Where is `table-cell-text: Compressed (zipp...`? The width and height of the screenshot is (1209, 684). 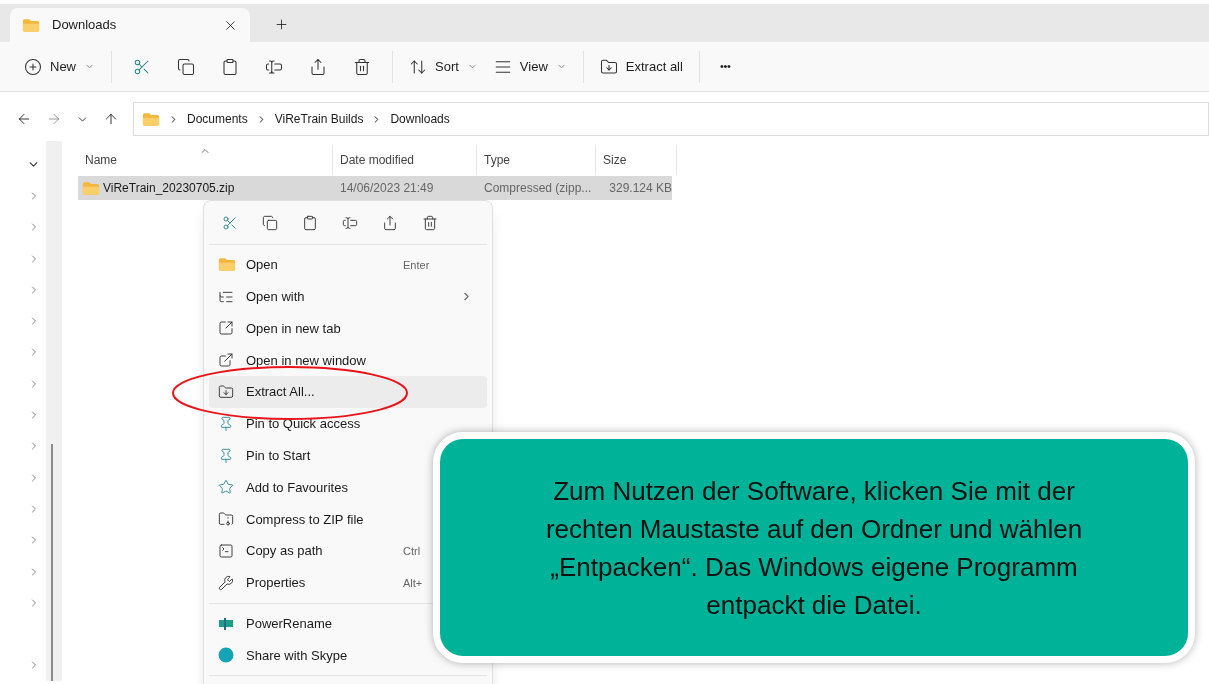
table-cell-text: Compressed (zipp... is located at coordinates (538, 188).